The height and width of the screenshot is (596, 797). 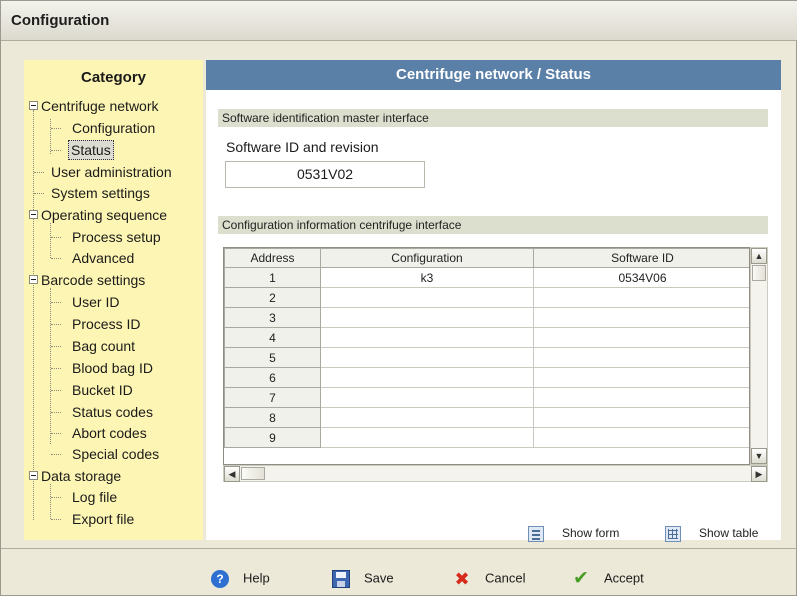 What do you see at coordinates (102, 390) in the screenshot?
I see `tree-item-bucket-id: Bucket ID` at bounding box center [102, 390].